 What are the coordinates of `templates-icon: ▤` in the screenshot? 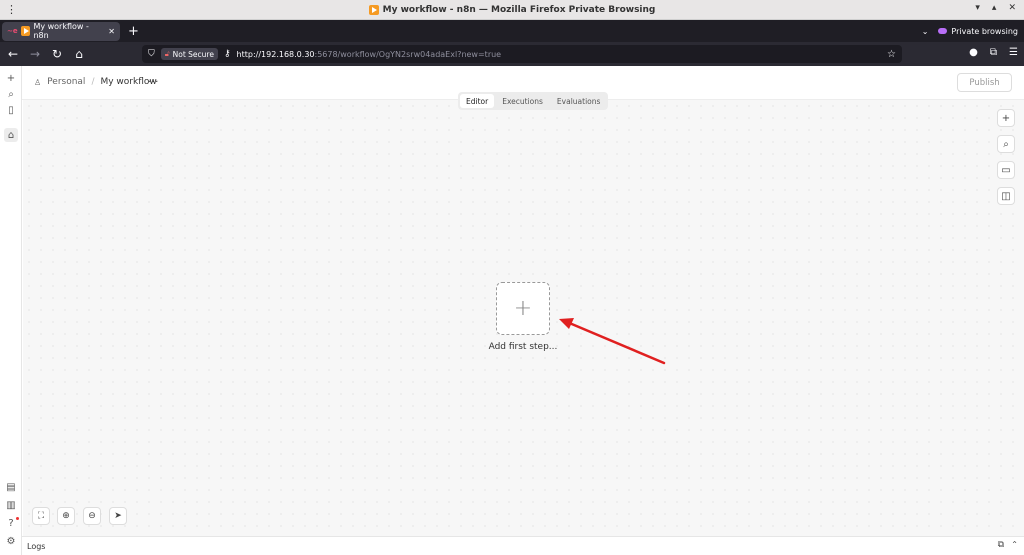 It's located at (11, 487).